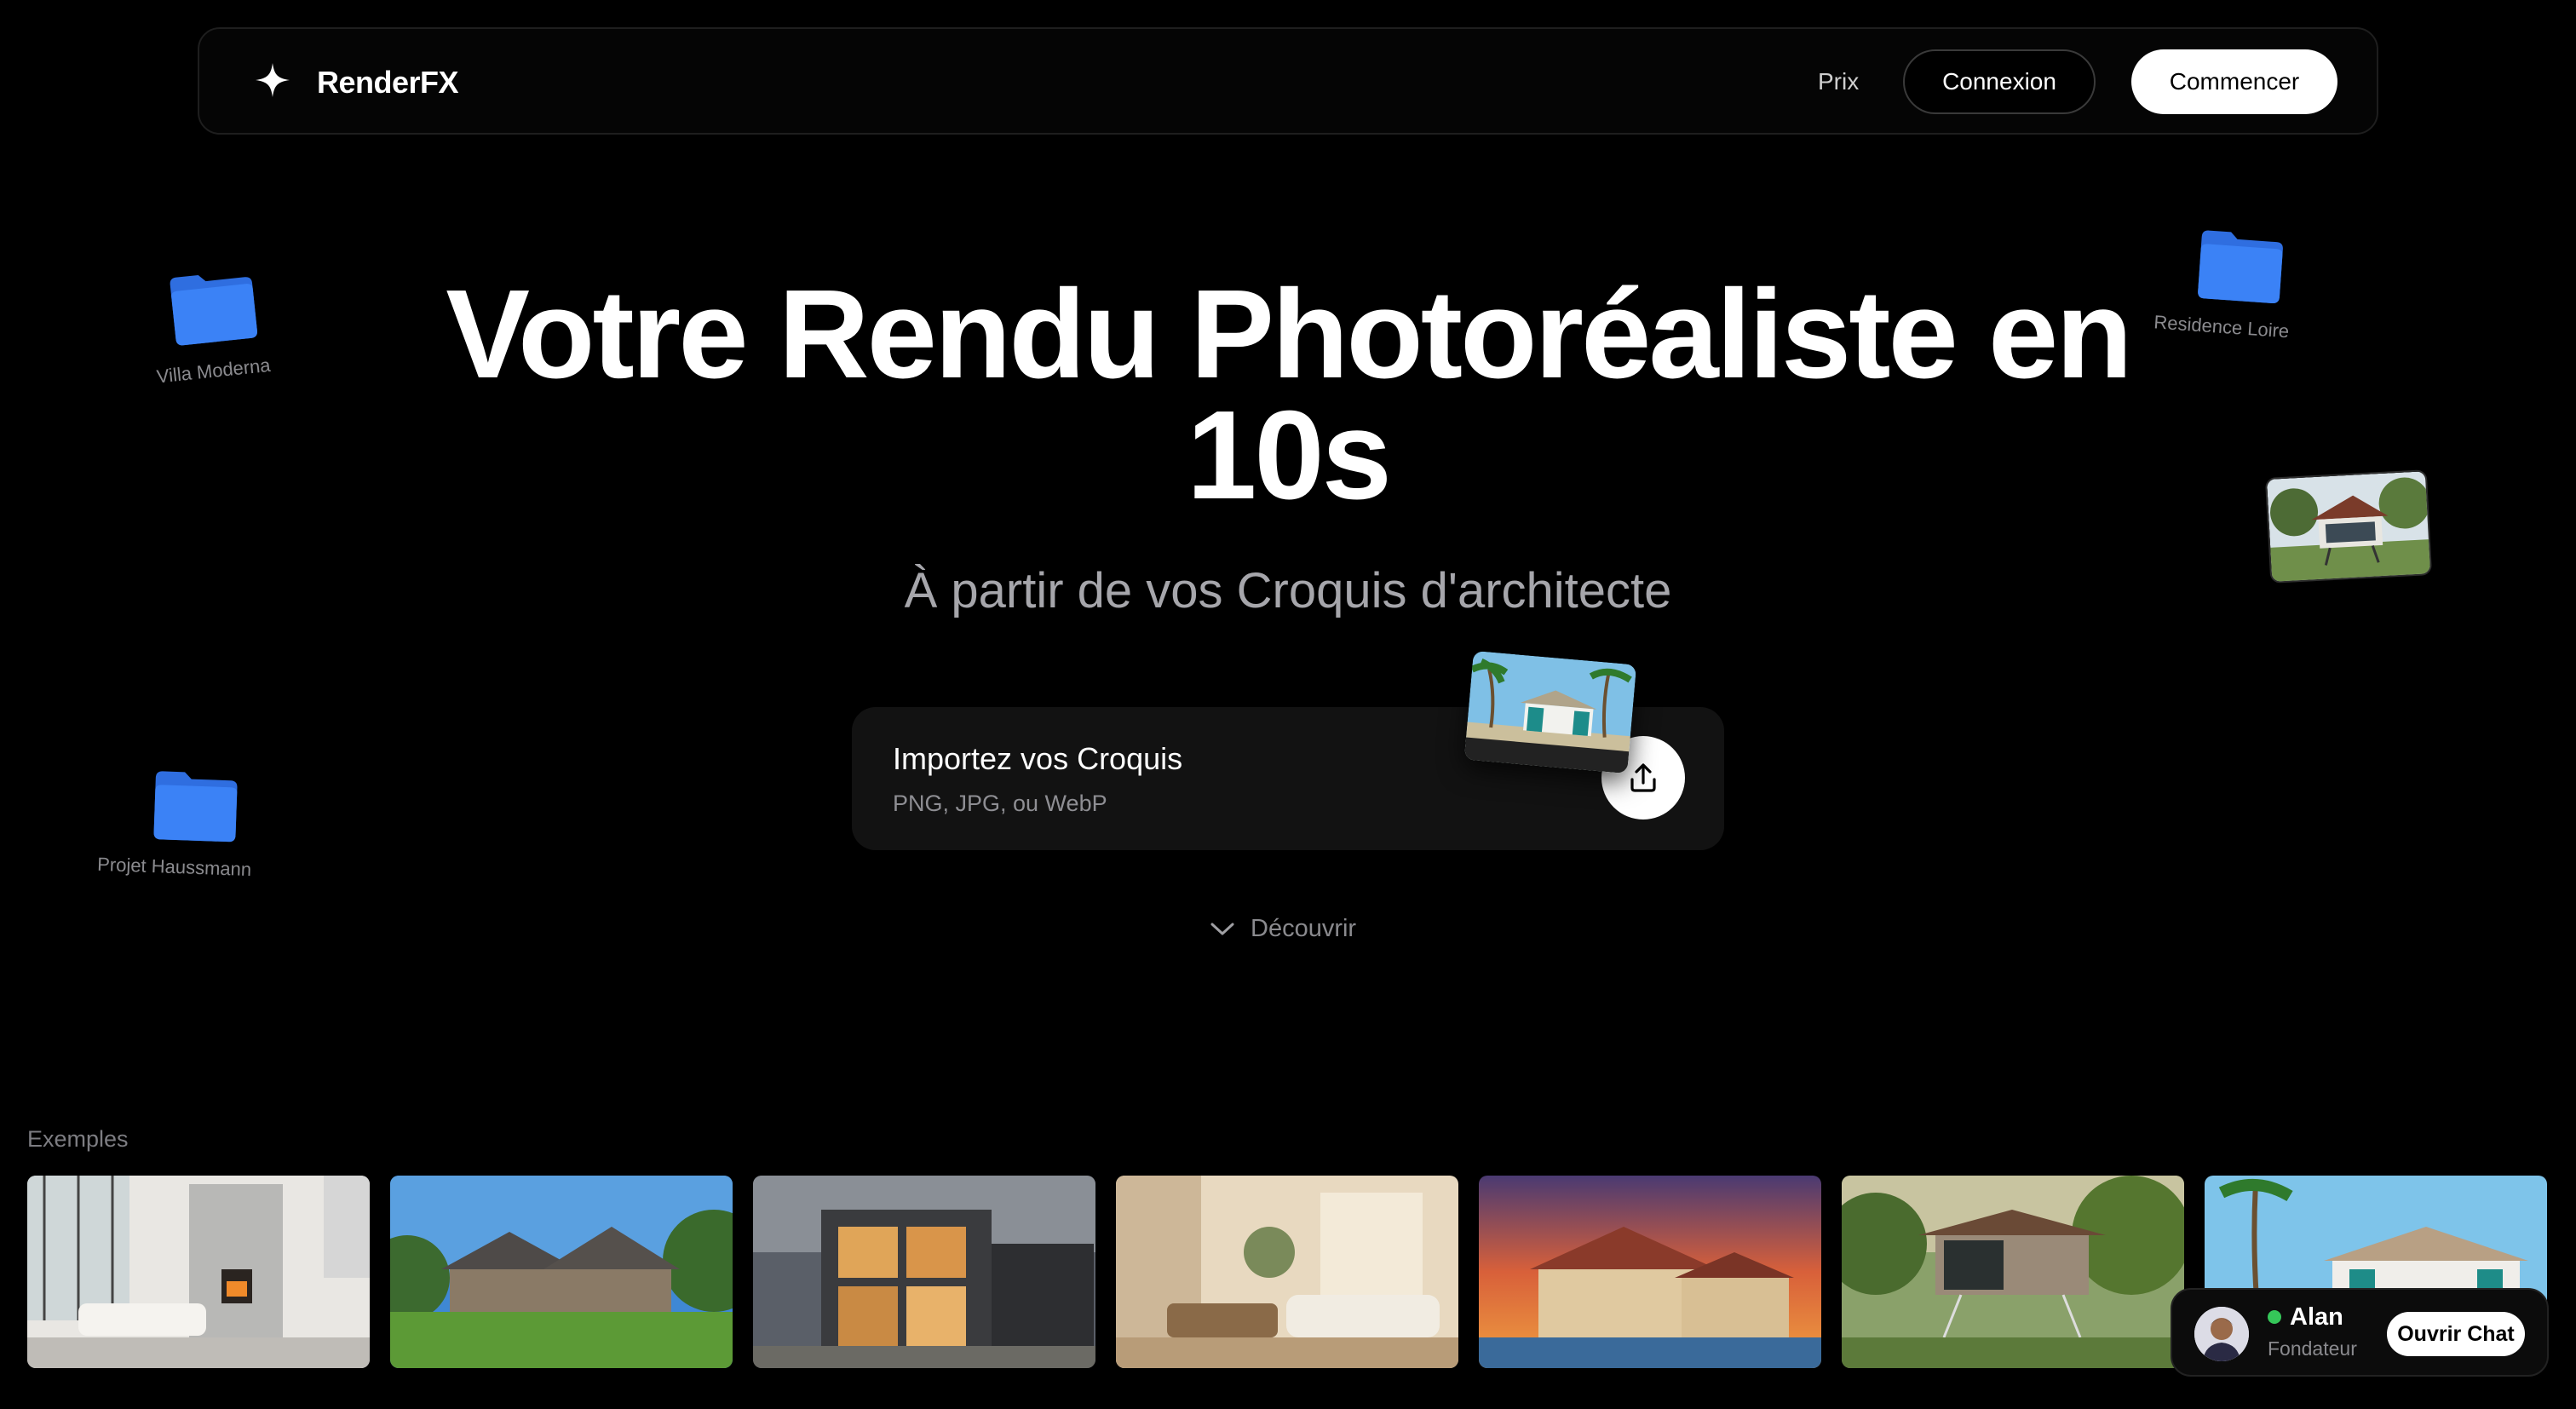  What do you see at coordinates (1222, 929) in the screenshot?
I see `chevron-down-icon` at bounding box center [1222, 929].